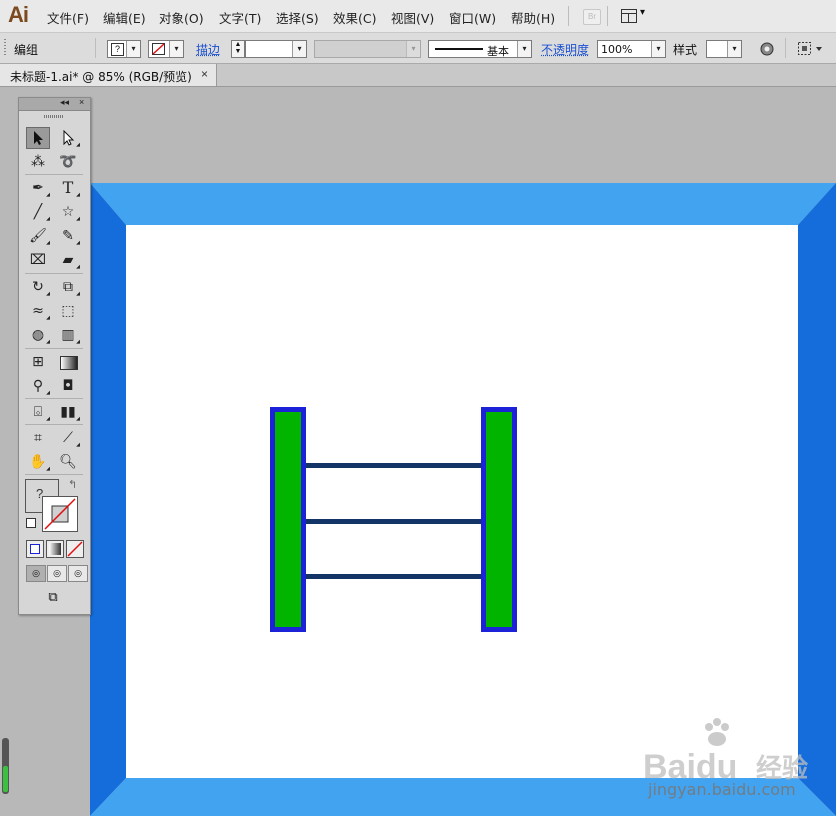 The image size is (836, 816). I want to click on default-fill-stroke-icon, so click(31, 523).